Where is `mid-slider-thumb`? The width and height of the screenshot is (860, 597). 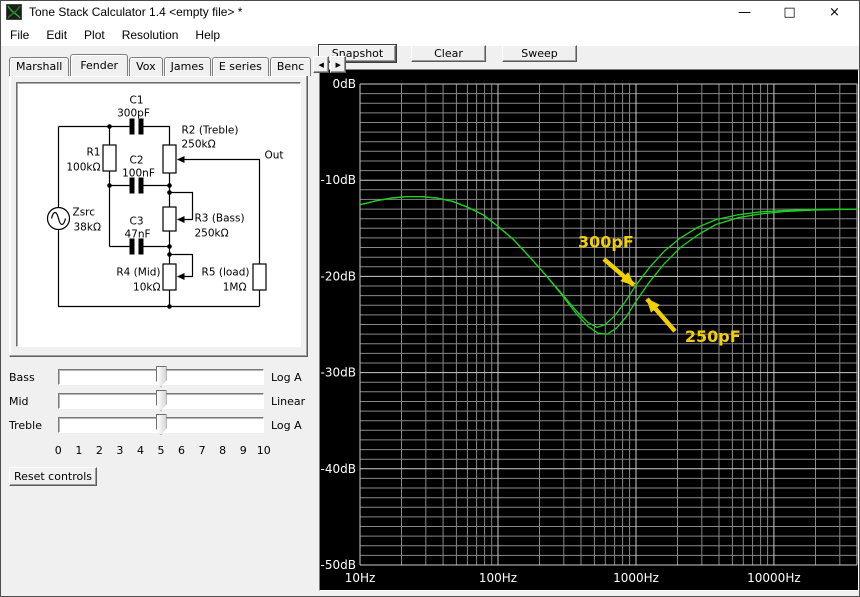
mid-slider-thumb is located at coordinates (161, 400).